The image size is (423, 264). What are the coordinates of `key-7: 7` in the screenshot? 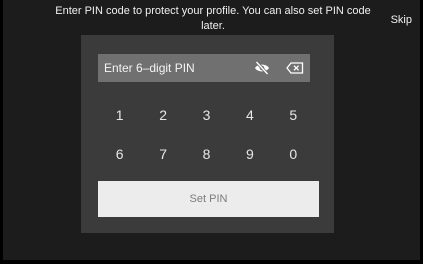 It's located at (162, 154).